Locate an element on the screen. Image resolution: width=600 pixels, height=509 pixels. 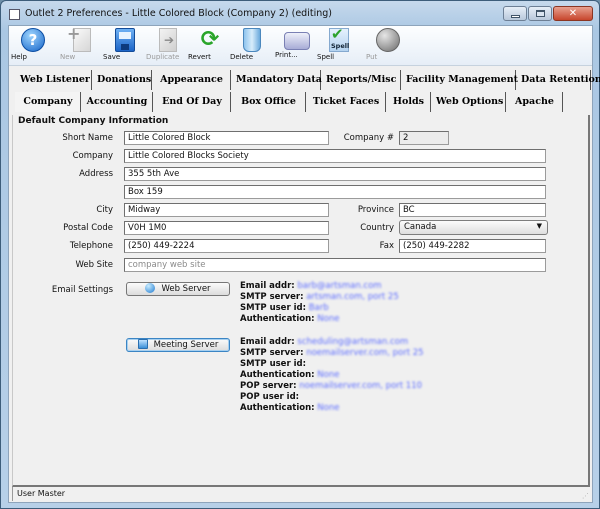
info-key: POP user id: is located at coordinates (270, 397).